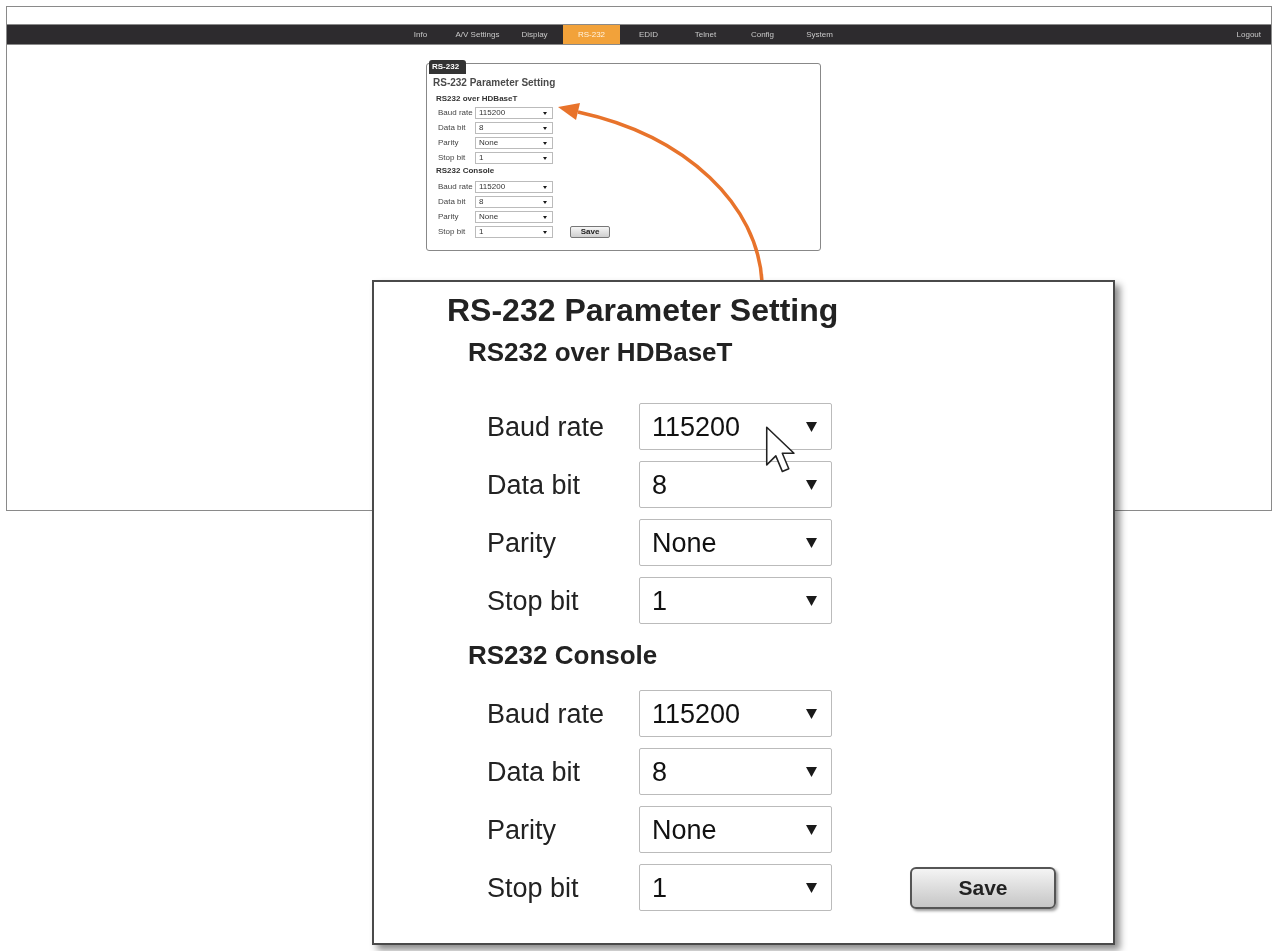 The height and width of the screenshot is (951, 1278). Describe the element at coordinates (705, 34) in the screenshot. I see `nav-tab: Telnet` at that location.